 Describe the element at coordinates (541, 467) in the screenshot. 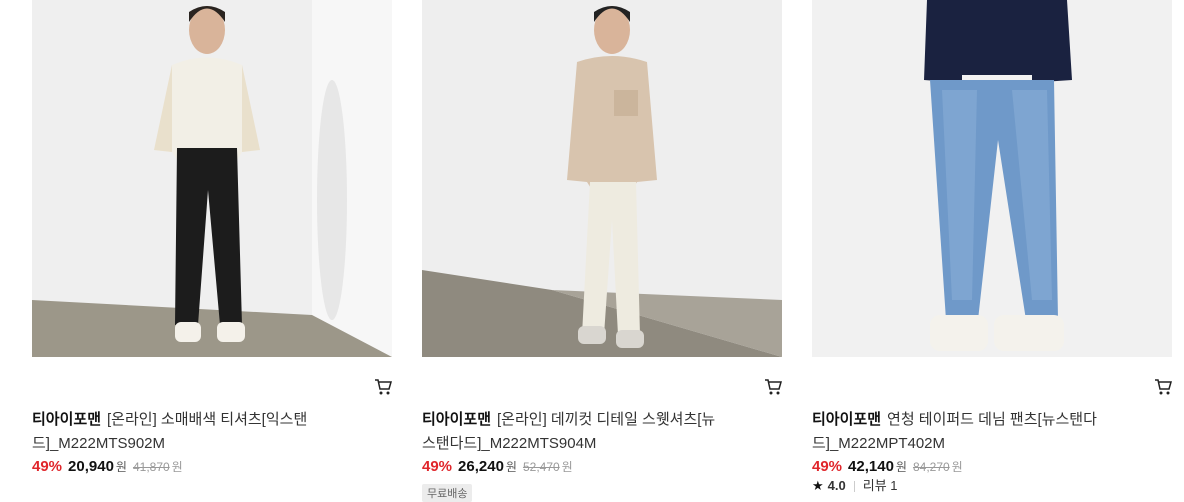

I see `original-price: 52,470` at that location.